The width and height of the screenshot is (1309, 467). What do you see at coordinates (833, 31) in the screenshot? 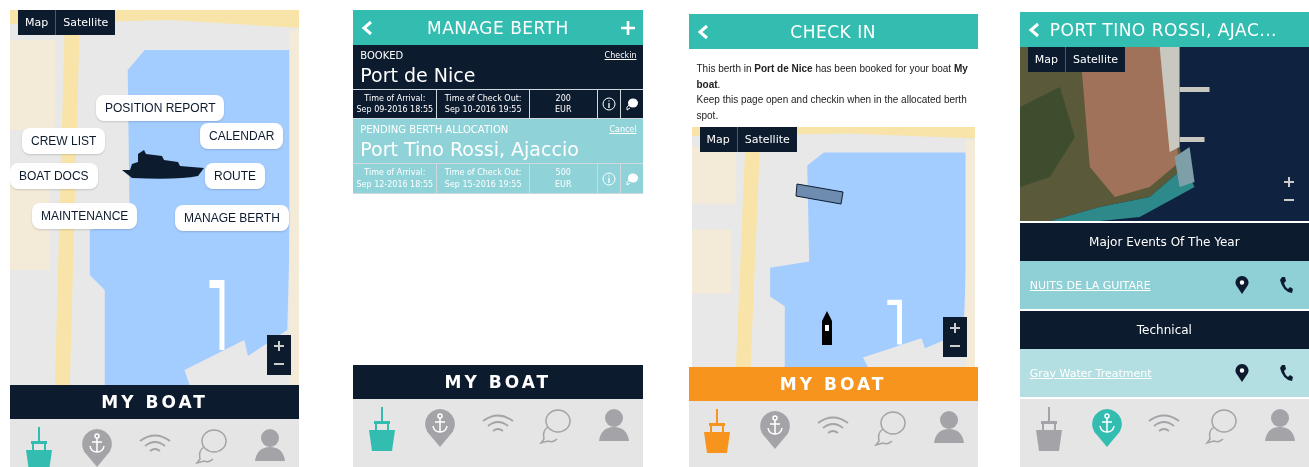
I see `screen-title: CHECK IN` at bounding box center [833, 31].